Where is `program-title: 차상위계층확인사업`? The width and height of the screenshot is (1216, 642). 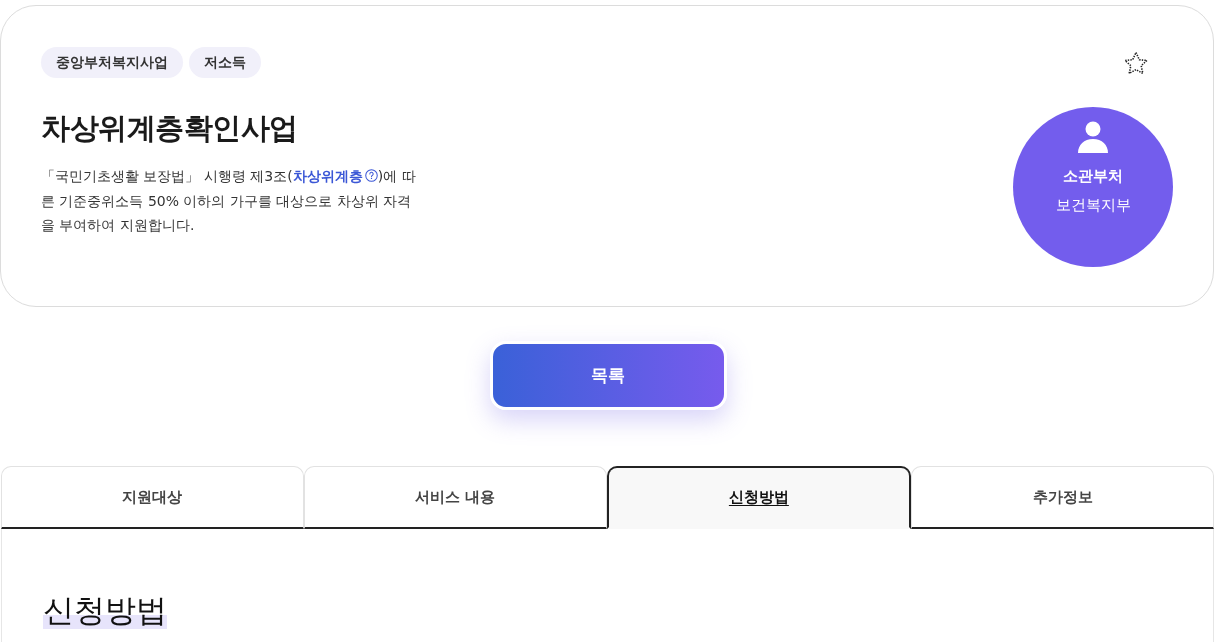
program-title: 차상위계층확인사업 is located at coordinates (170, 128).